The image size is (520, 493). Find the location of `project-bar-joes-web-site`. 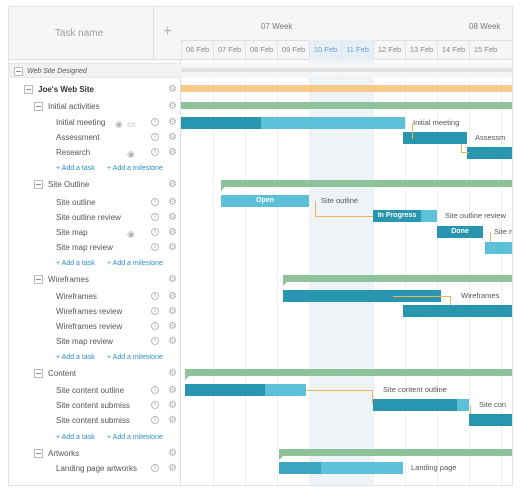

project-bar-joes-web-site is located at coordinates (346, 88).